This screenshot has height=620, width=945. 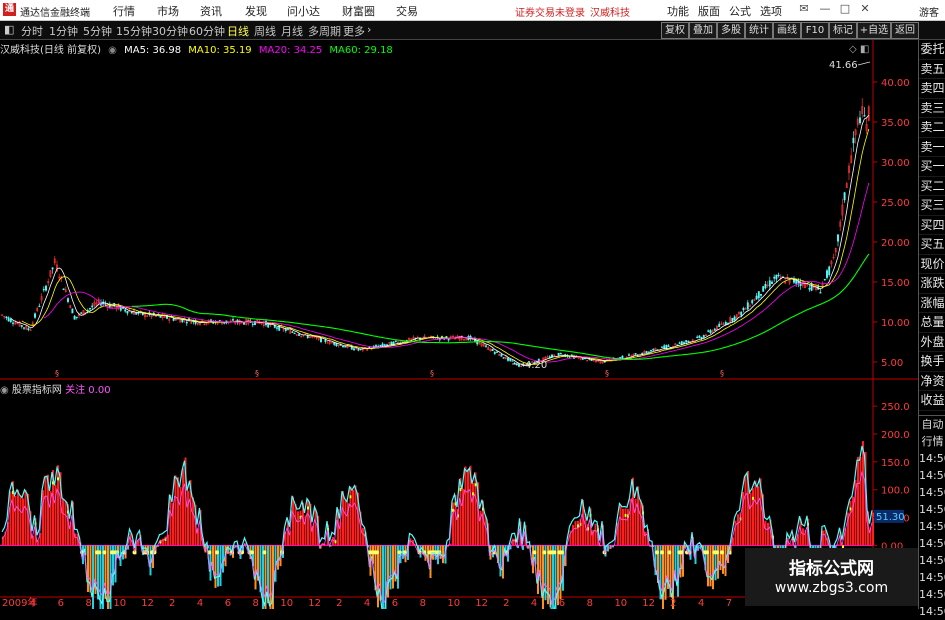 What do you see at coordinates (453, 603) in the screenshot?
I see `time-axis-label: 10` at bounding box center [453, 603].